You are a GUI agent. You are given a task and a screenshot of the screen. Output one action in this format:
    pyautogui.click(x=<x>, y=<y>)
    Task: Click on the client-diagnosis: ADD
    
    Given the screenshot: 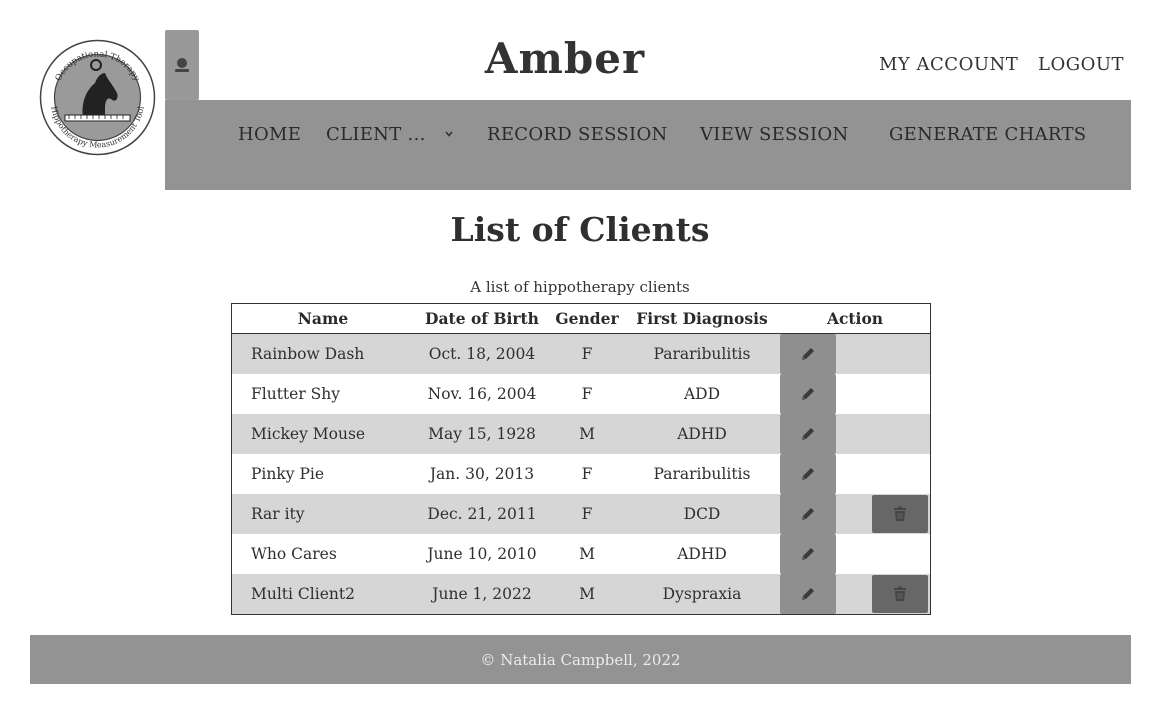 What is the action you would take?
    pyautogui.click(x=702, y=394)
    